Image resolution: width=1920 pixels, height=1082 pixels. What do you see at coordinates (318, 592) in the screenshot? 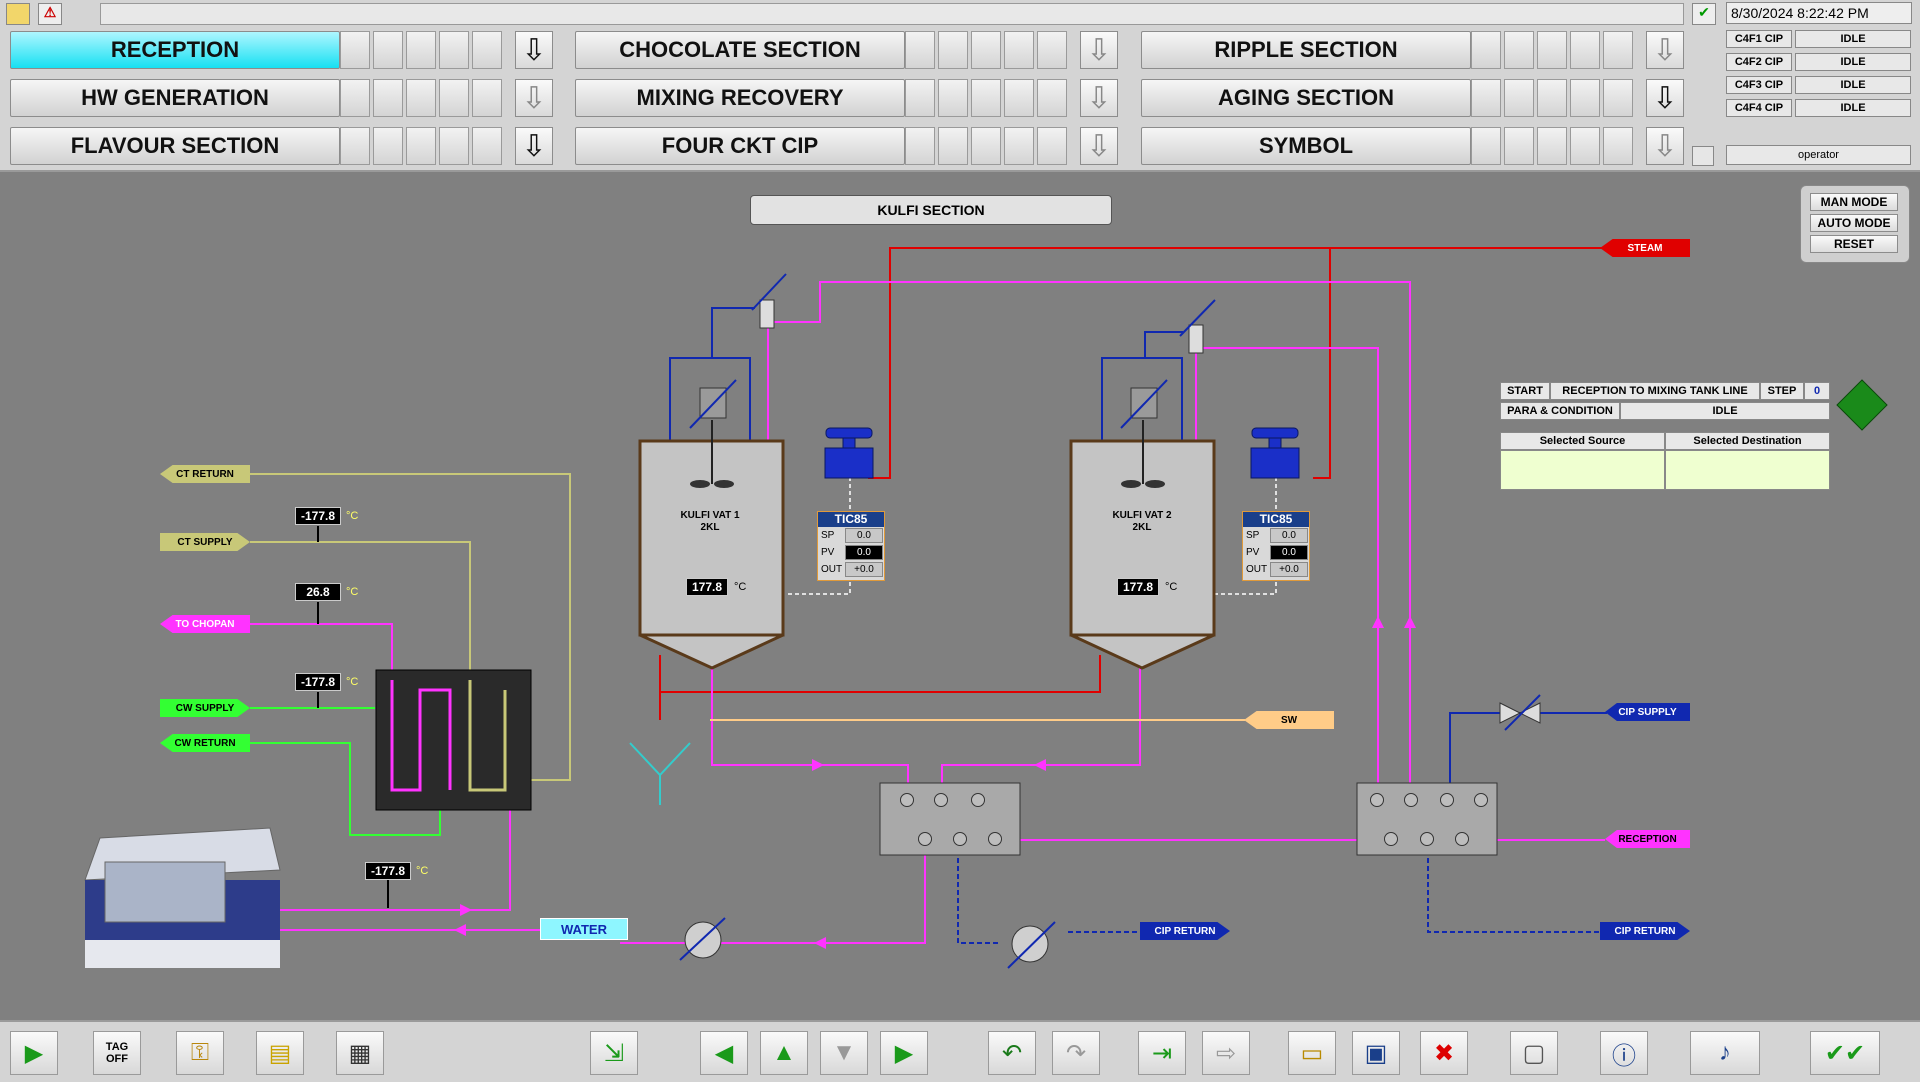
I see `chopan-temperature: 26.8` at bounding box center [318, 592].